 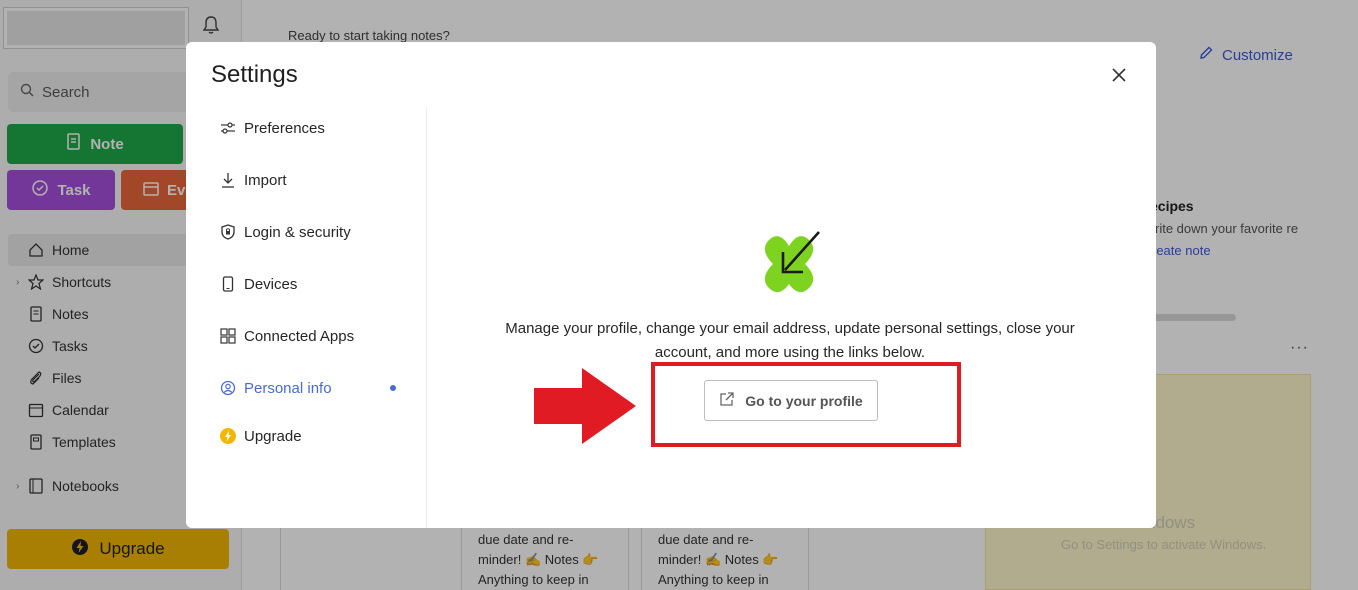 I want to click on menu-item-login-security: Login & security, so click(x=308, y=232).